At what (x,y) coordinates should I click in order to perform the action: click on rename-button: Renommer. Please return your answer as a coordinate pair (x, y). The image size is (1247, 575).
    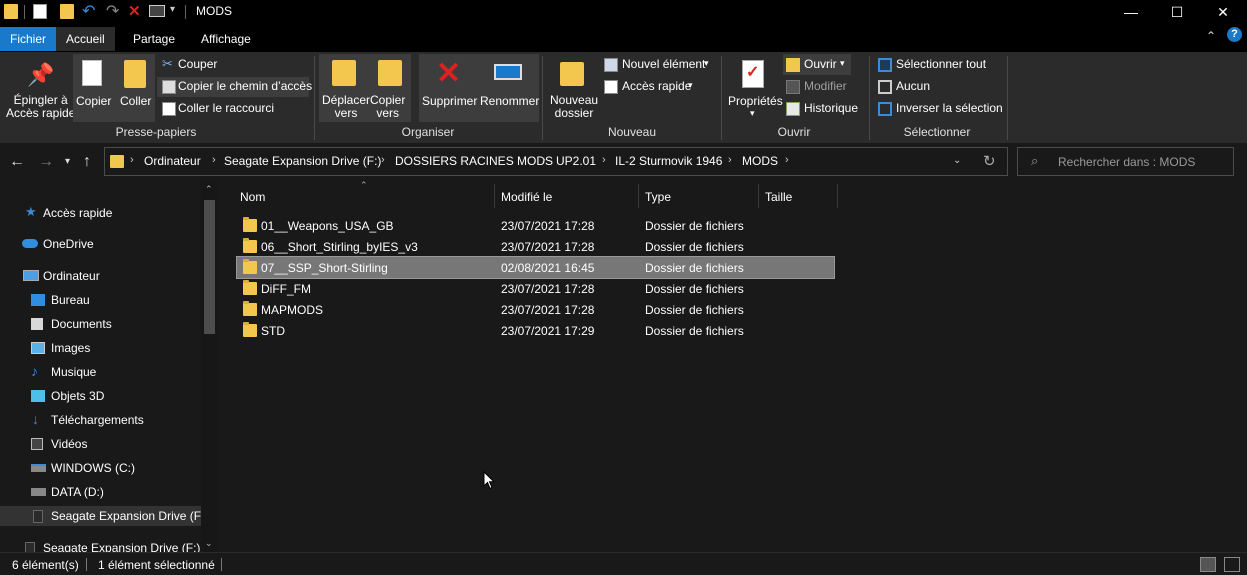
    Looking at the image, I should click on (508, 88).